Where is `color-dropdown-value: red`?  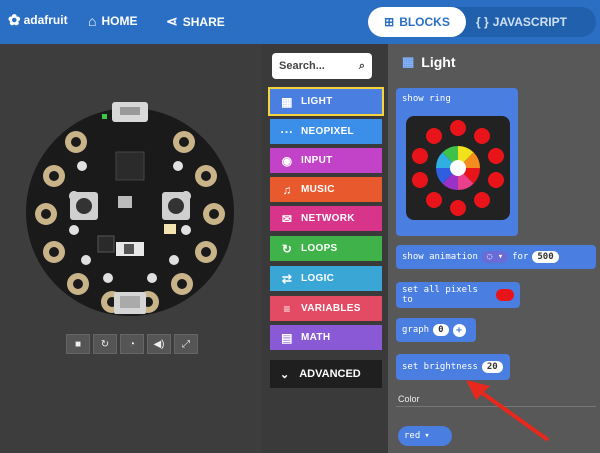 color-dropdown-value: red is located at coordinates (412, 436).